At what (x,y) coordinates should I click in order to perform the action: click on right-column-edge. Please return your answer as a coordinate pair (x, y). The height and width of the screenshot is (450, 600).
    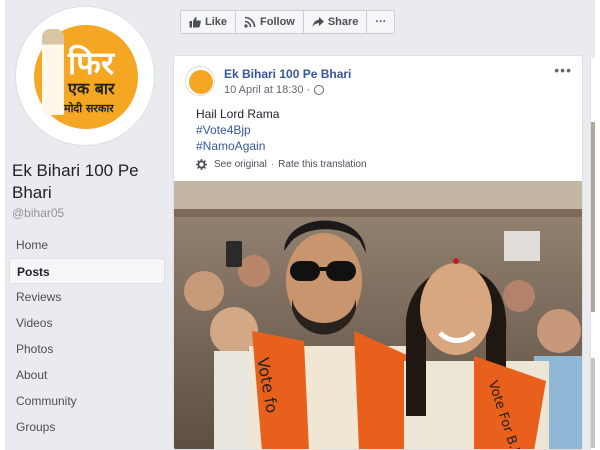
    Looking at the image, I should click on (592, 254).